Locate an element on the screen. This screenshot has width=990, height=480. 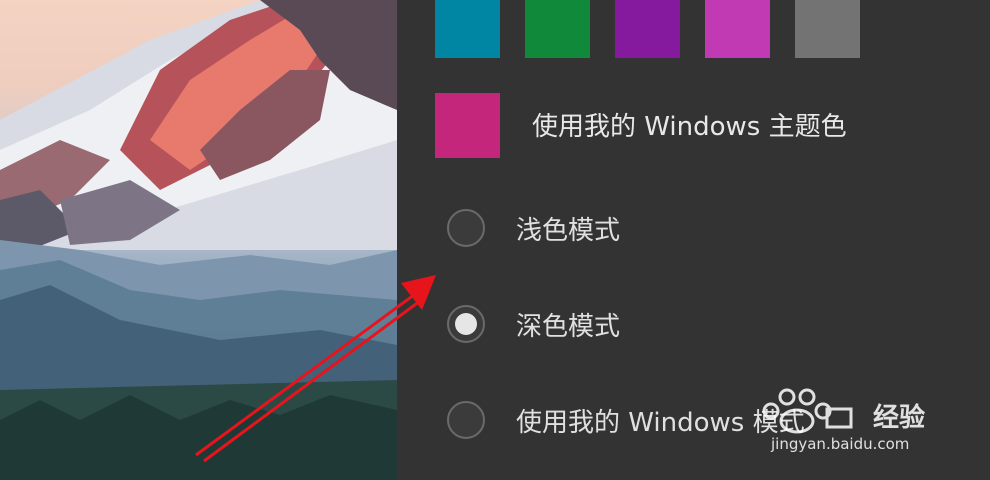
paw-icon is located at coordinates (807, 411).